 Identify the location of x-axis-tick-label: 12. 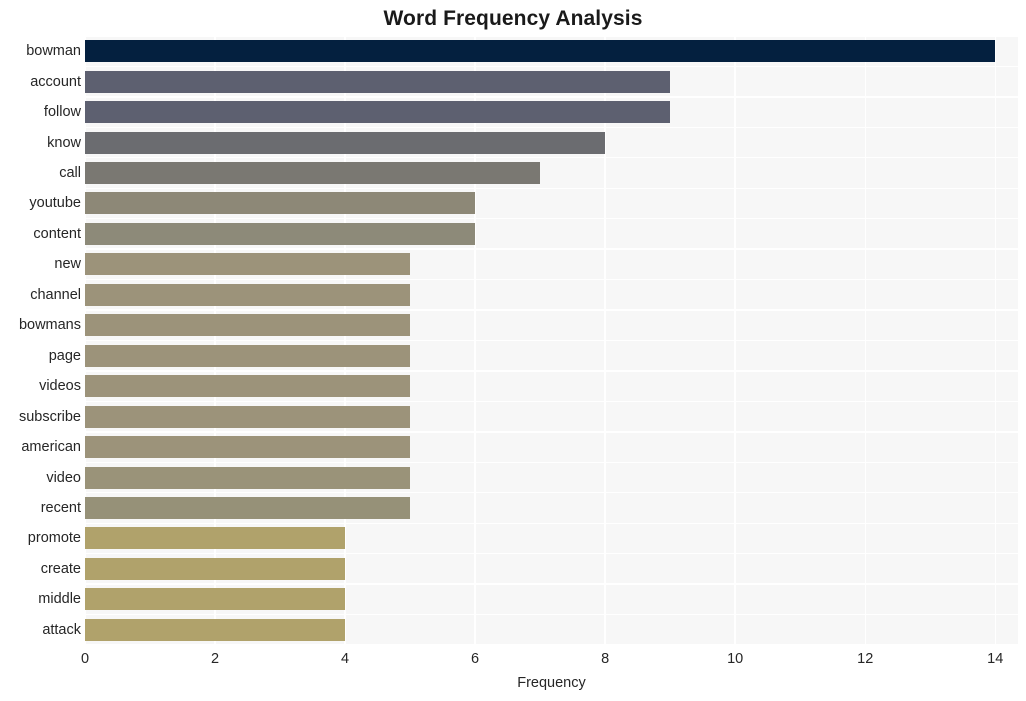
(865, 659).